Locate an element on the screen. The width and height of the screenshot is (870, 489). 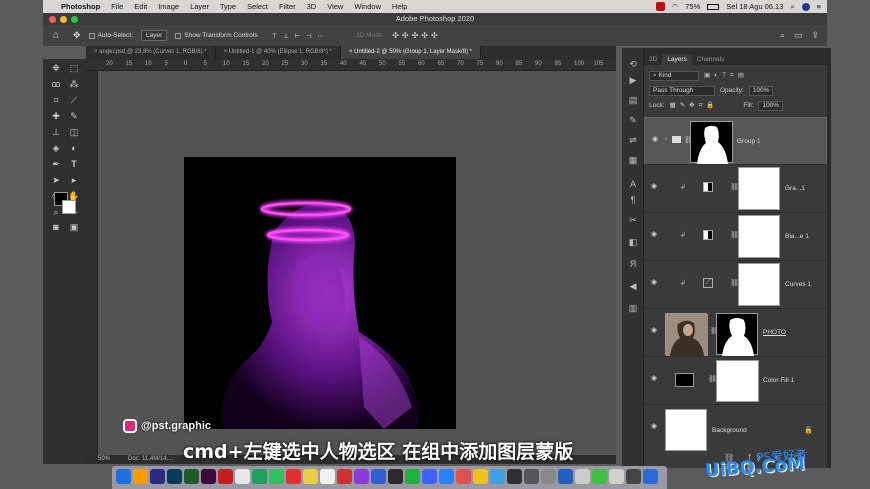
tab-angel: × angel.psd @ 23,8% (Curves 1, RGB/8) * is located at coordinates (151, 52).